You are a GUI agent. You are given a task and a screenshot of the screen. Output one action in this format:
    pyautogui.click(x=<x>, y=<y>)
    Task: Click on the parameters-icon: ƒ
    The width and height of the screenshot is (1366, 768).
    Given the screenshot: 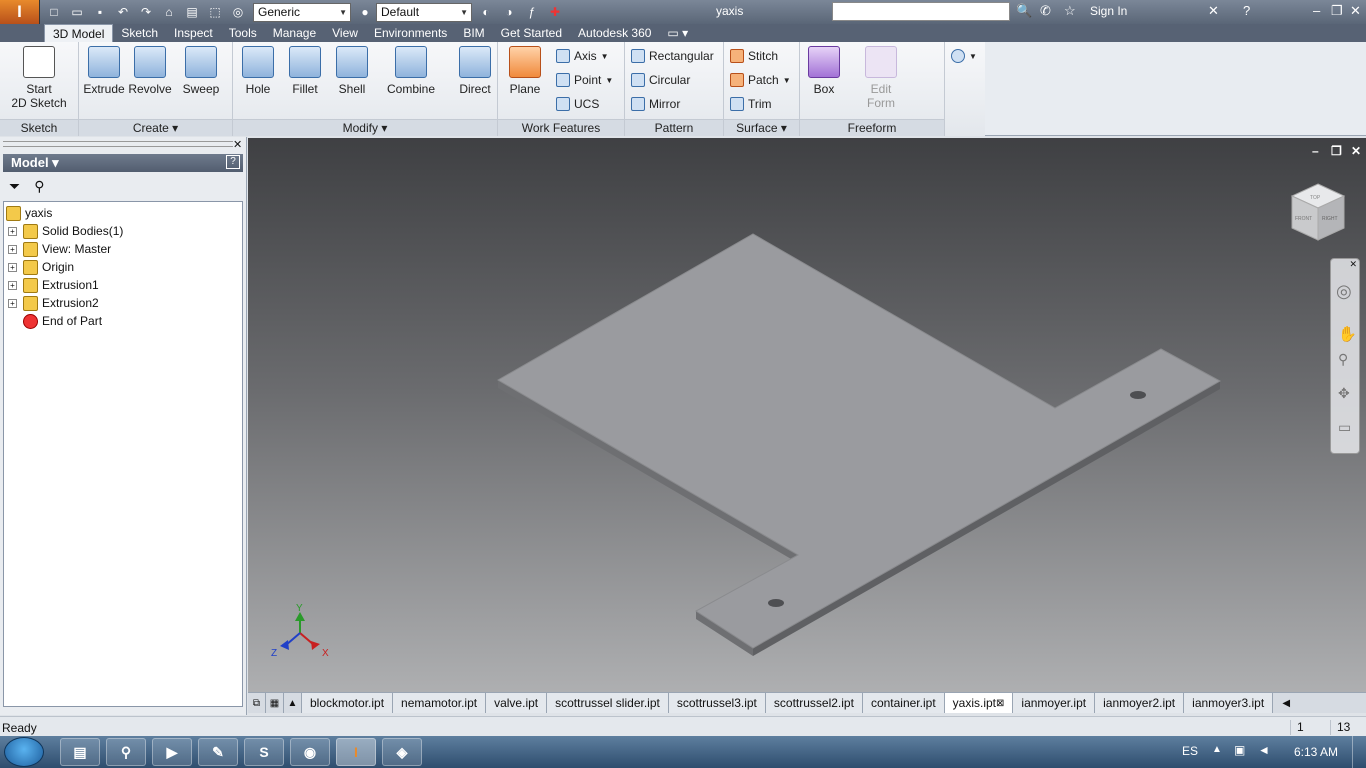 What is the action you would take?
    pyautogui.click(x=532, y=12)
    